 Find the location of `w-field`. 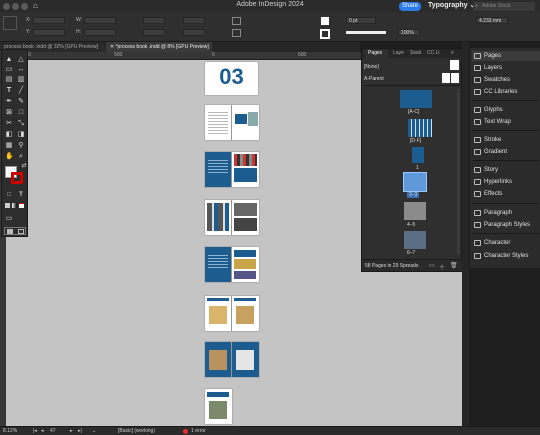

w-field is located at coordinates (100, 20).